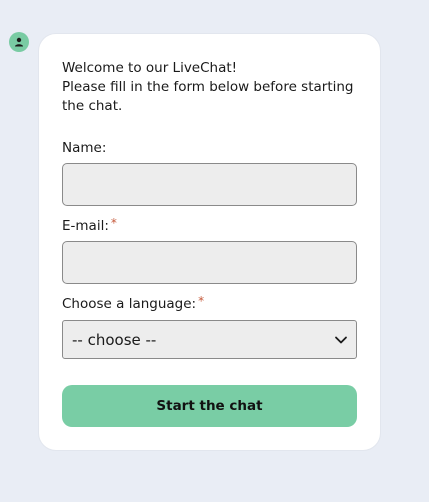 Image resolution: width=429 pixels, height=502 pixels. Describe the element at coordinates (114, 339) in the screenshot. I see `language-select-value: -- choose --` at that location.